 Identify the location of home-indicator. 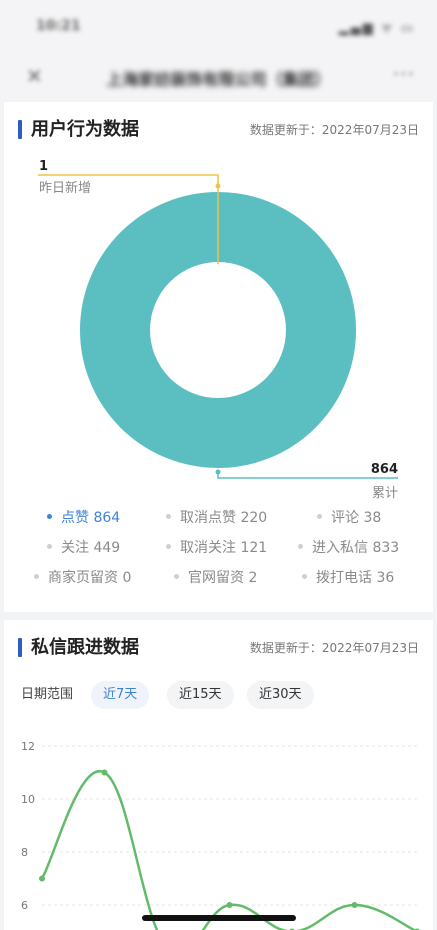
(219, 918).